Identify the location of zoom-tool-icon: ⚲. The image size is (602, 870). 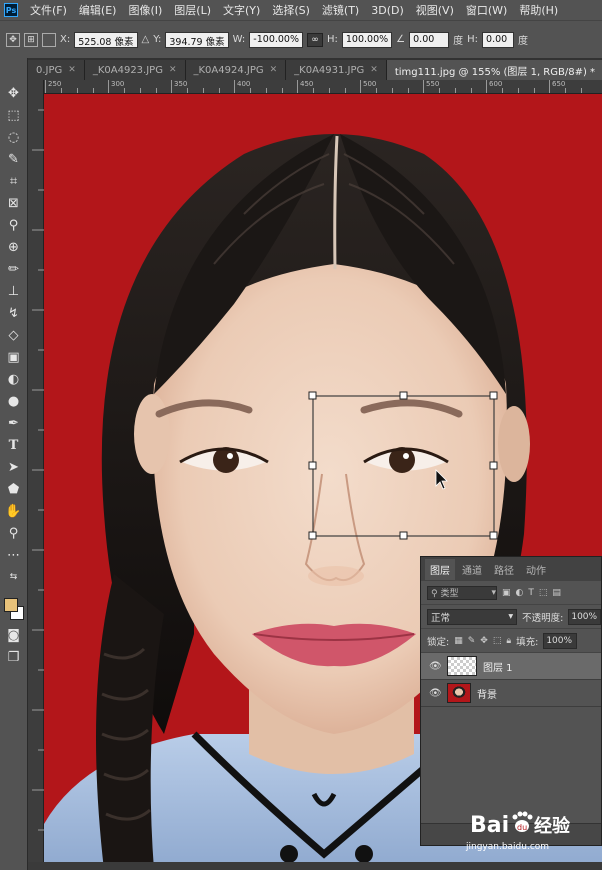
(14, 533).